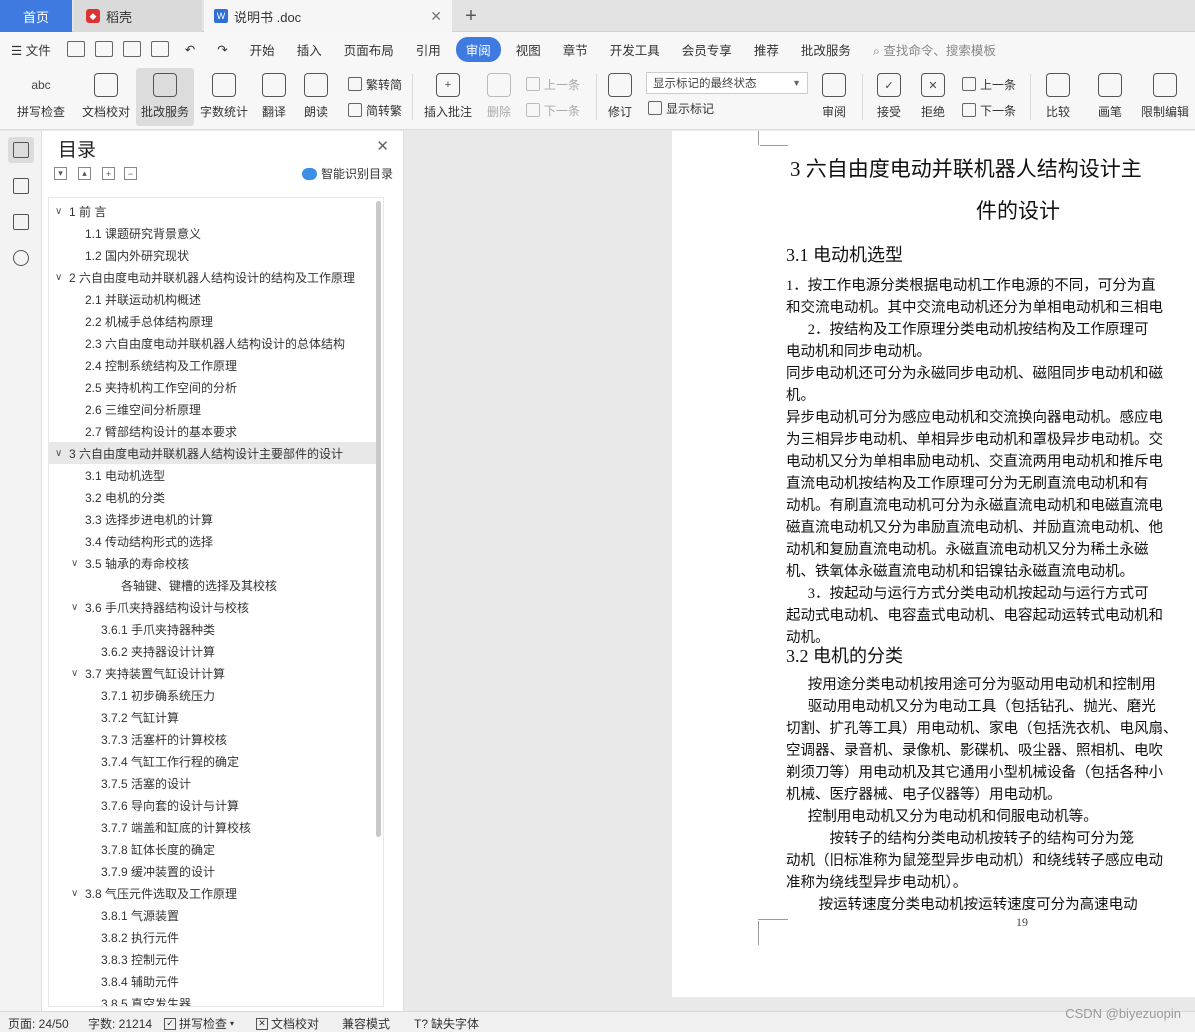  Describe the element at coordinates (934, 49) in the screenshot. I see `command-search: ⌕ 查找命令、搜索模板` at that location.